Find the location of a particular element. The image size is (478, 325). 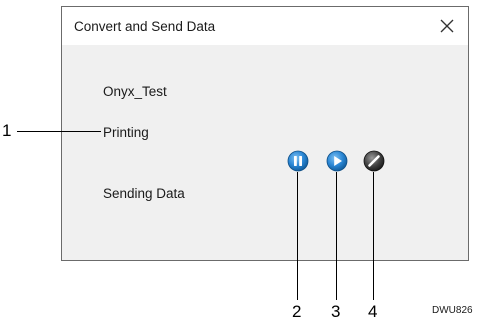

close-button is located at coordinates (447, 26).